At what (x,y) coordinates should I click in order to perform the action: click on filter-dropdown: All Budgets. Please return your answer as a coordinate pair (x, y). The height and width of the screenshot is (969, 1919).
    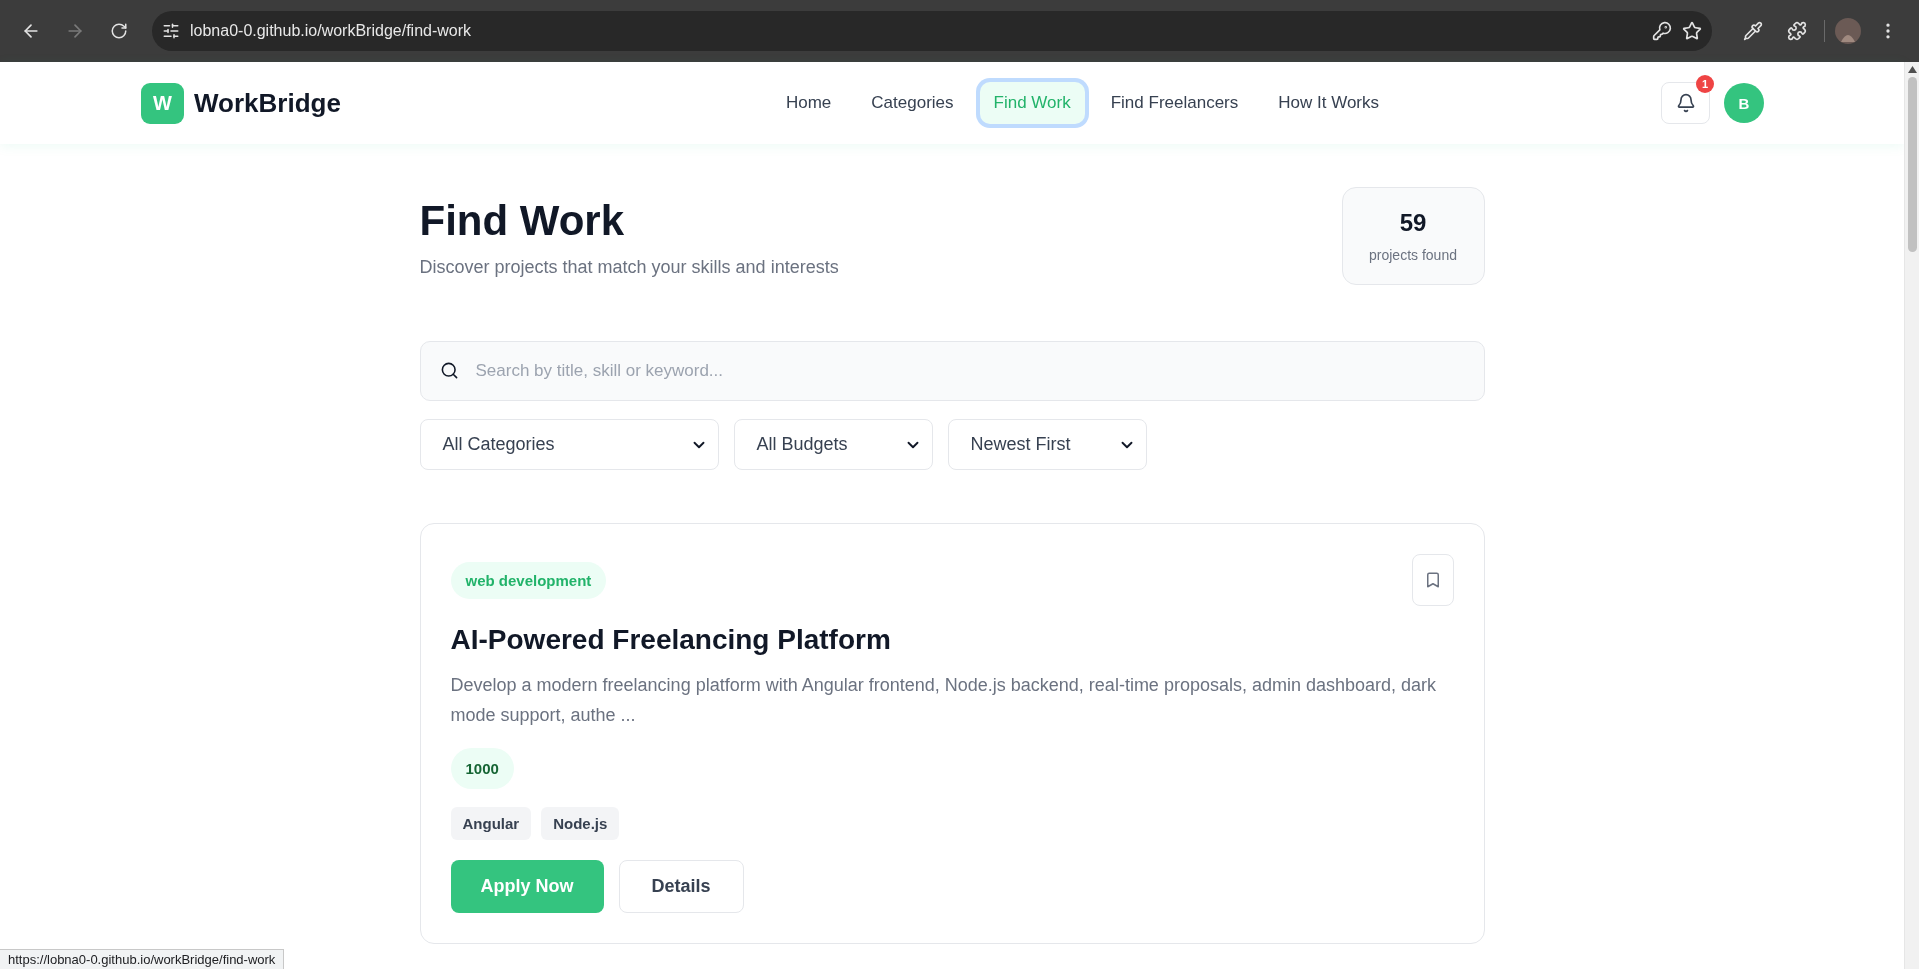
    Looking at the image, I should click on (833, 444).